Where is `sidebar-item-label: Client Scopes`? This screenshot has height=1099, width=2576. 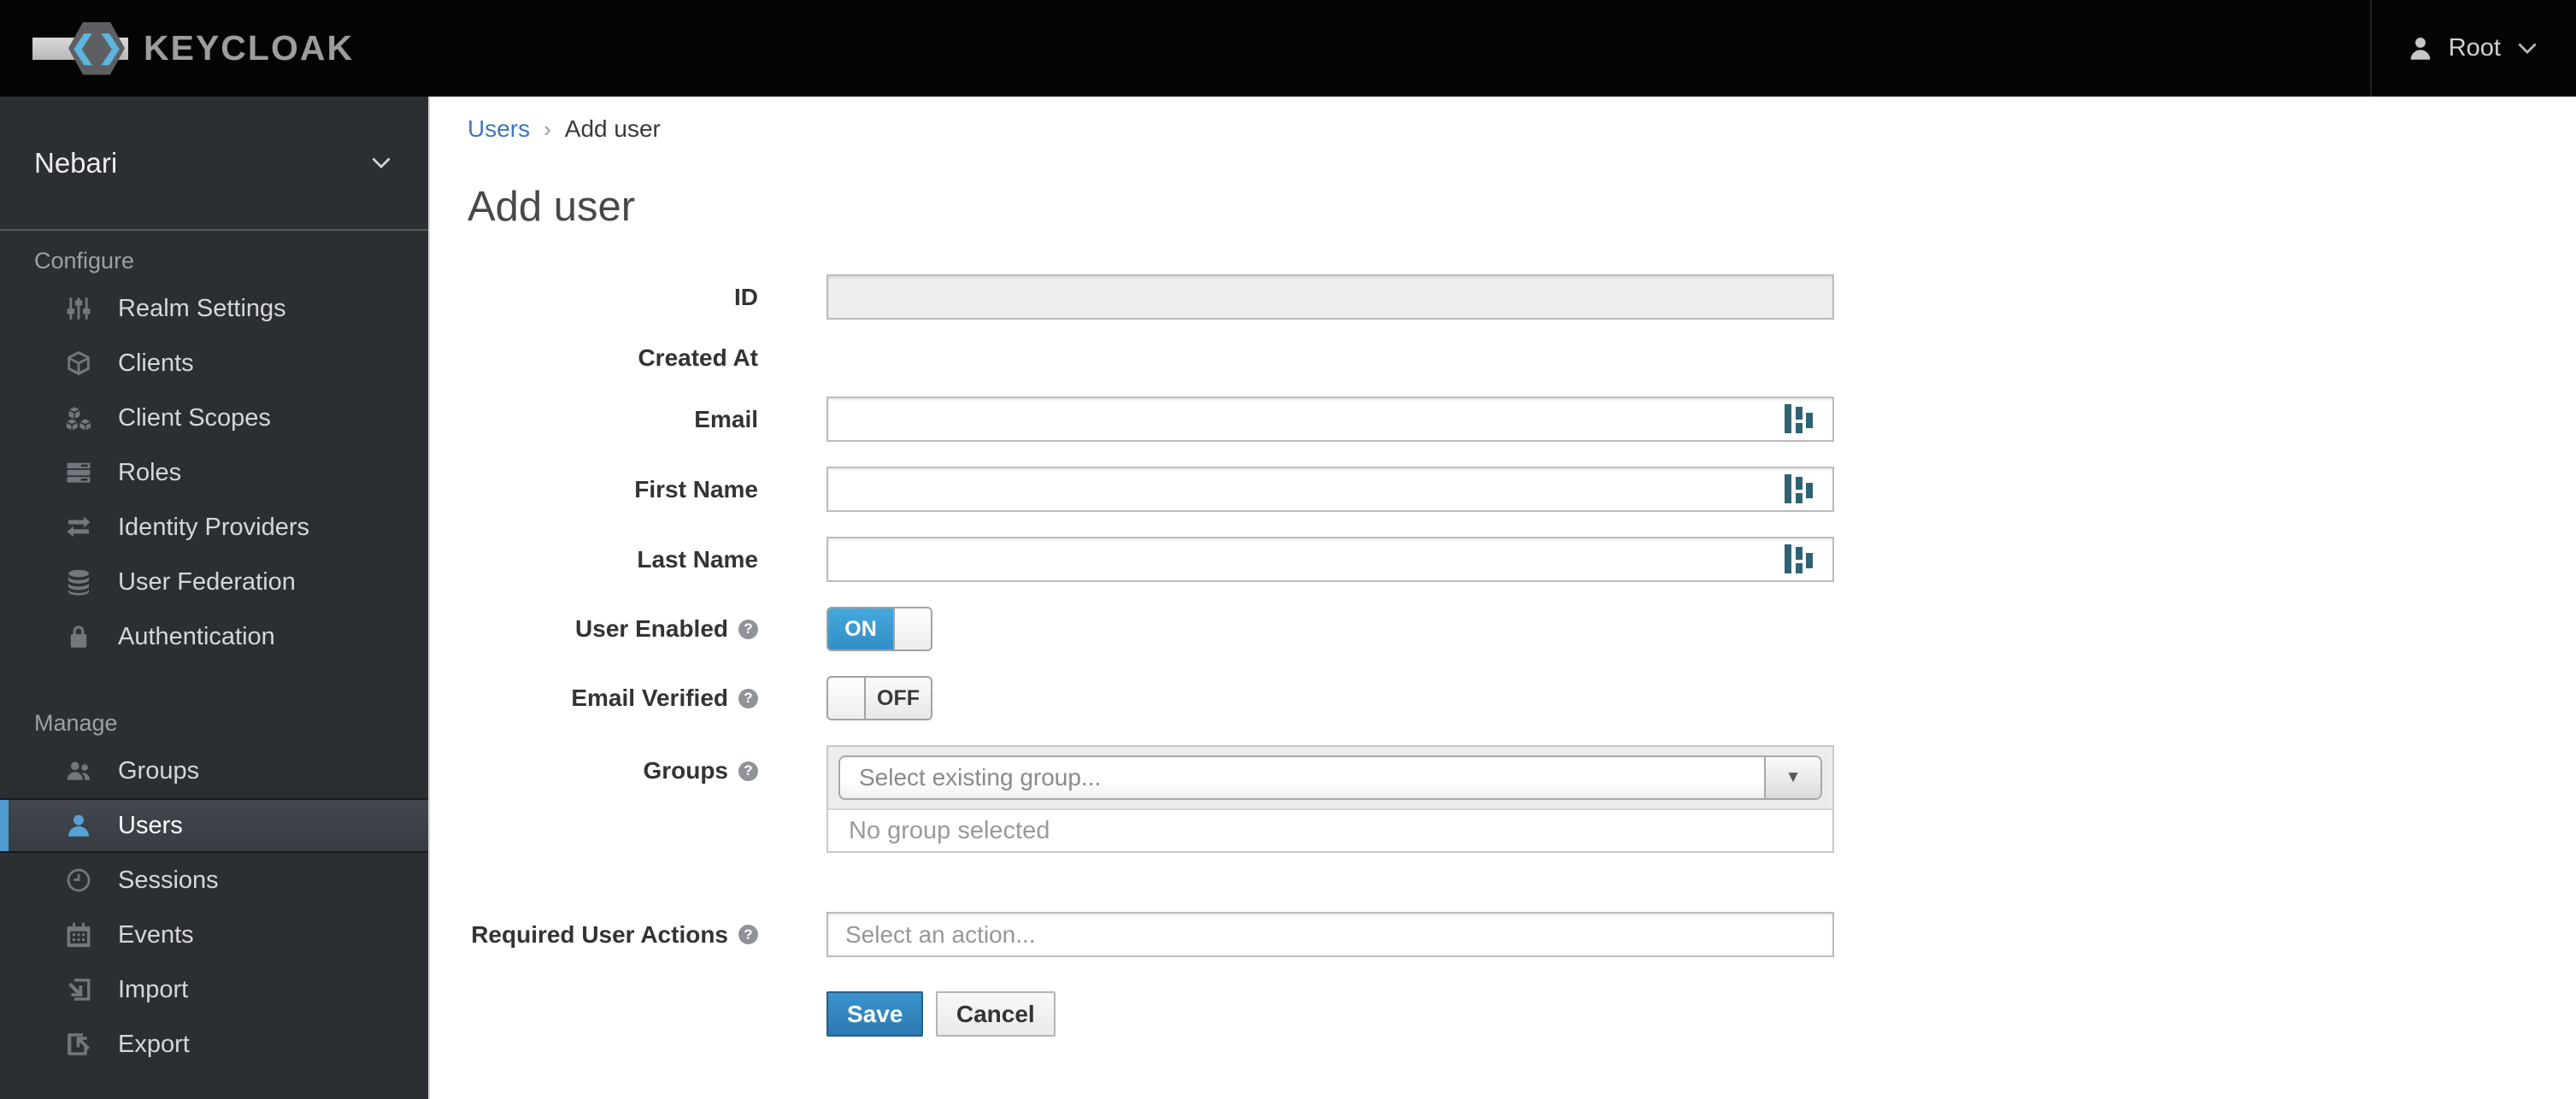
sidebar-item-label: Client Scopes is located at coordinates (194, 418).